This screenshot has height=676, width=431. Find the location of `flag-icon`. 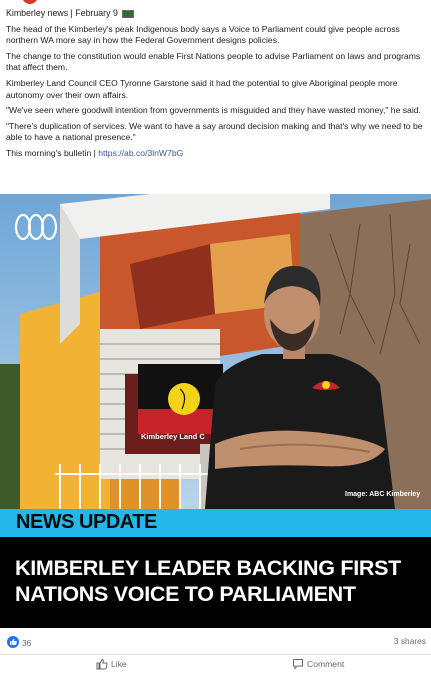

flag-icon is located at coordinates (128, 13).